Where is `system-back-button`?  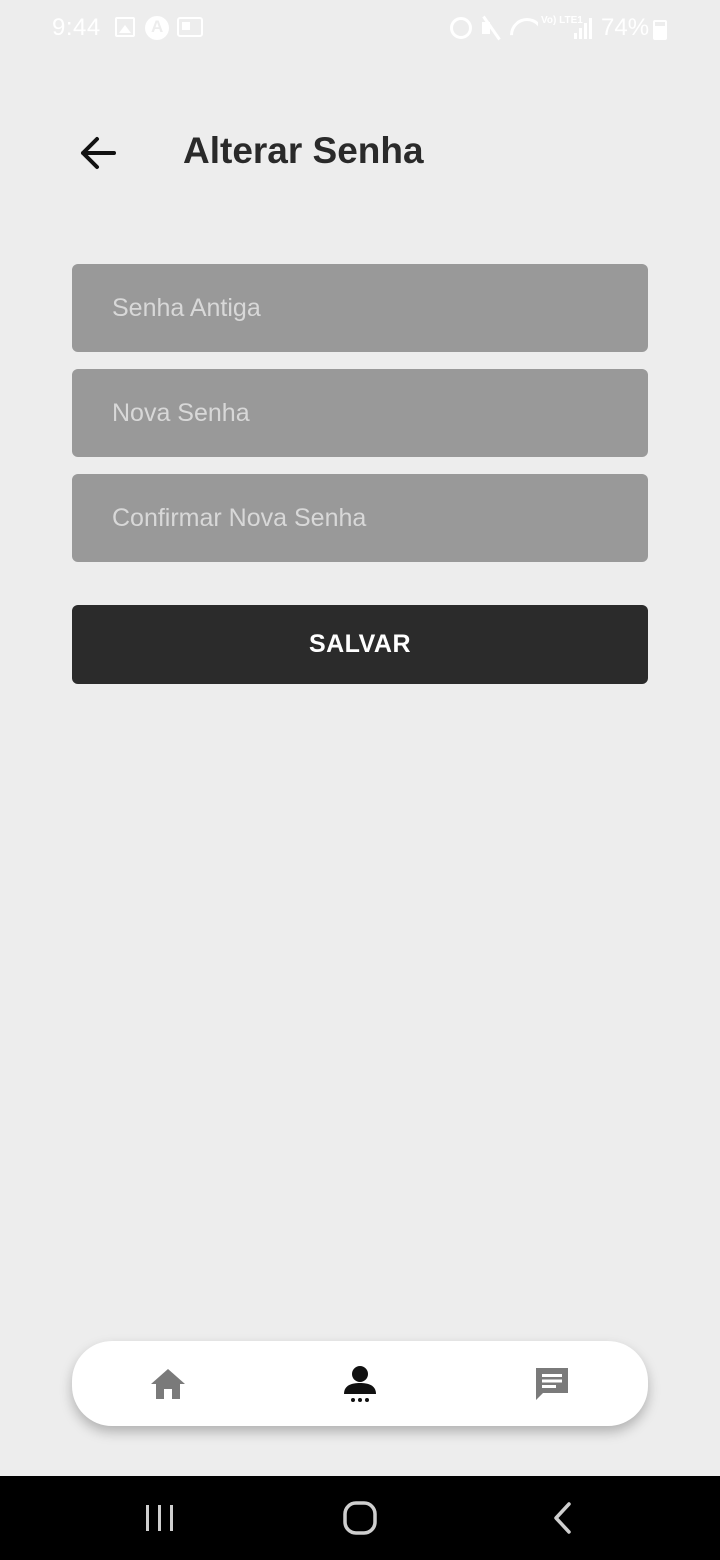
system-back-button is located at coordinates (563, 1518).